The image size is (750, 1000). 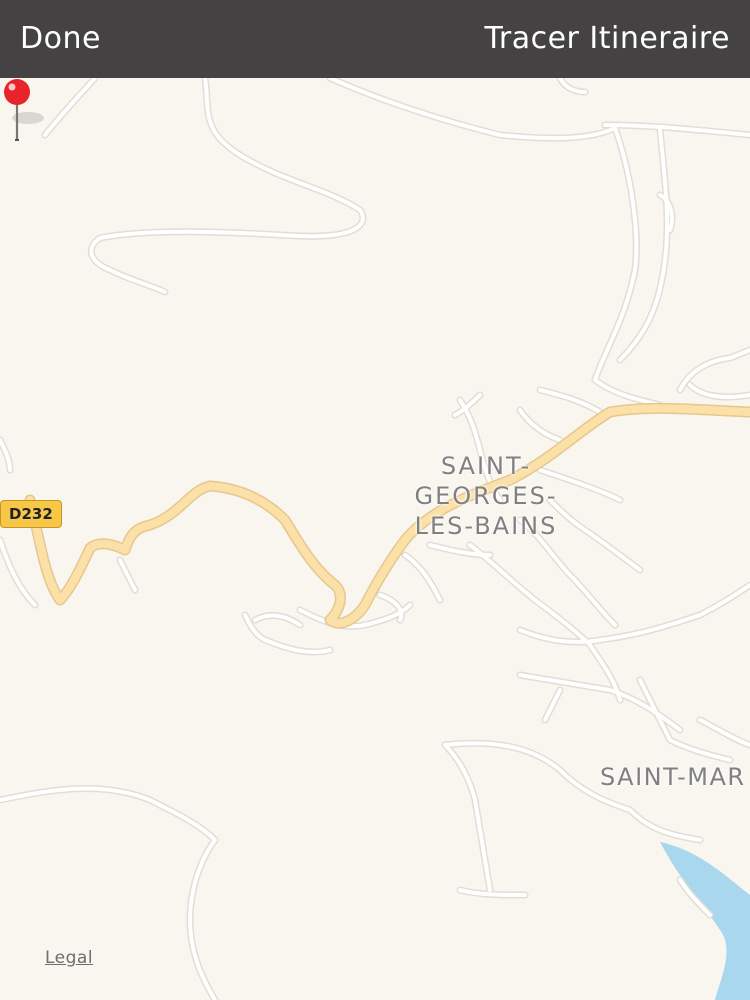 I want to click on navigation-bar: Done Tracer Itineraire, so click(x=375, y=39).